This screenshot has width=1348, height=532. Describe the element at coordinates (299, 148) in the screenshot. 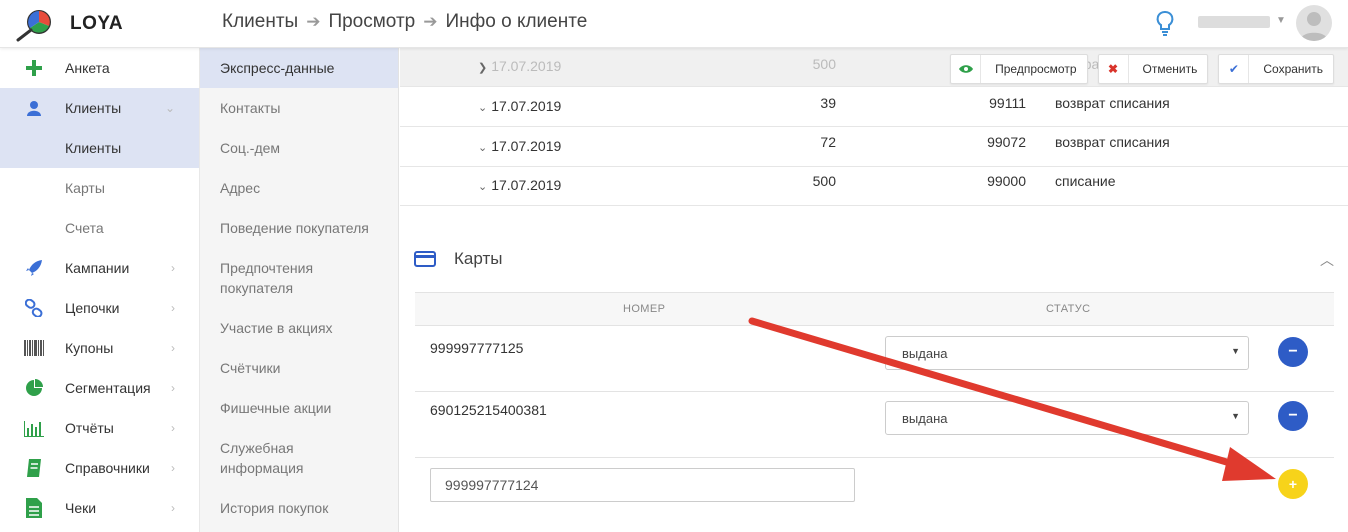

I see `subnav-item-socdem: Соц.-дем` at that location.